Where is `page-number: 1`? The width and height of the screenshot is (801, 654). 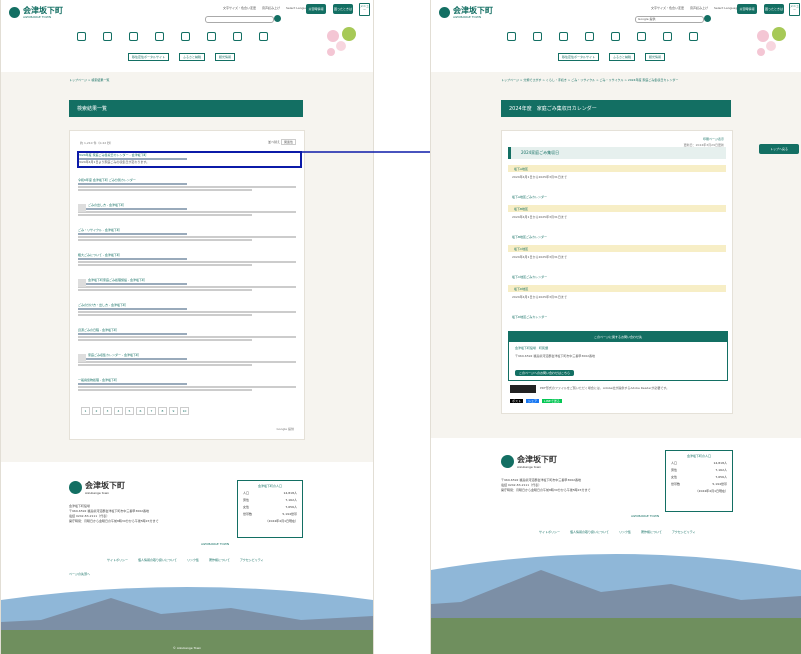
page-number: 1 is located at coordinates (85, 411).